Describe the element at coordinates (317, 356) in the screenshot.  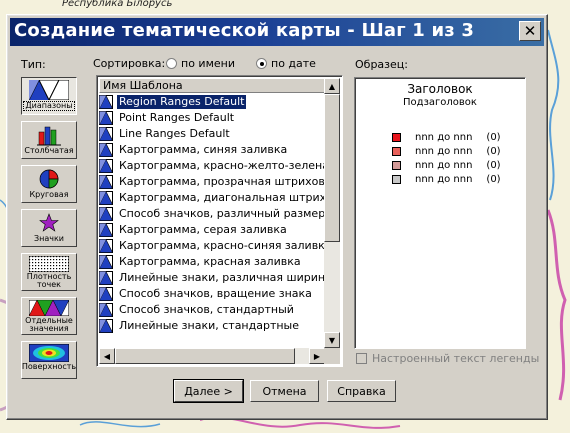
I see `scroll-right-button: ▶` at that location.